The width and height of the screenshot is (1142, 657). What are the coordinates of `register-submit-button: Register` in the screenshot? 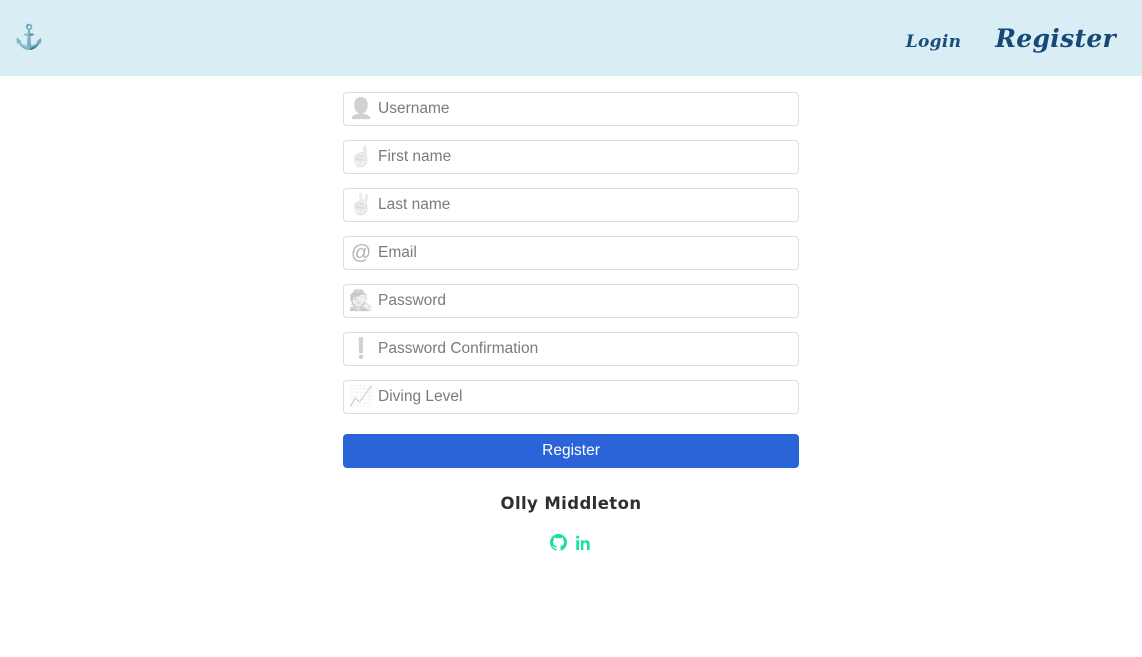 It's located at (571, 451).